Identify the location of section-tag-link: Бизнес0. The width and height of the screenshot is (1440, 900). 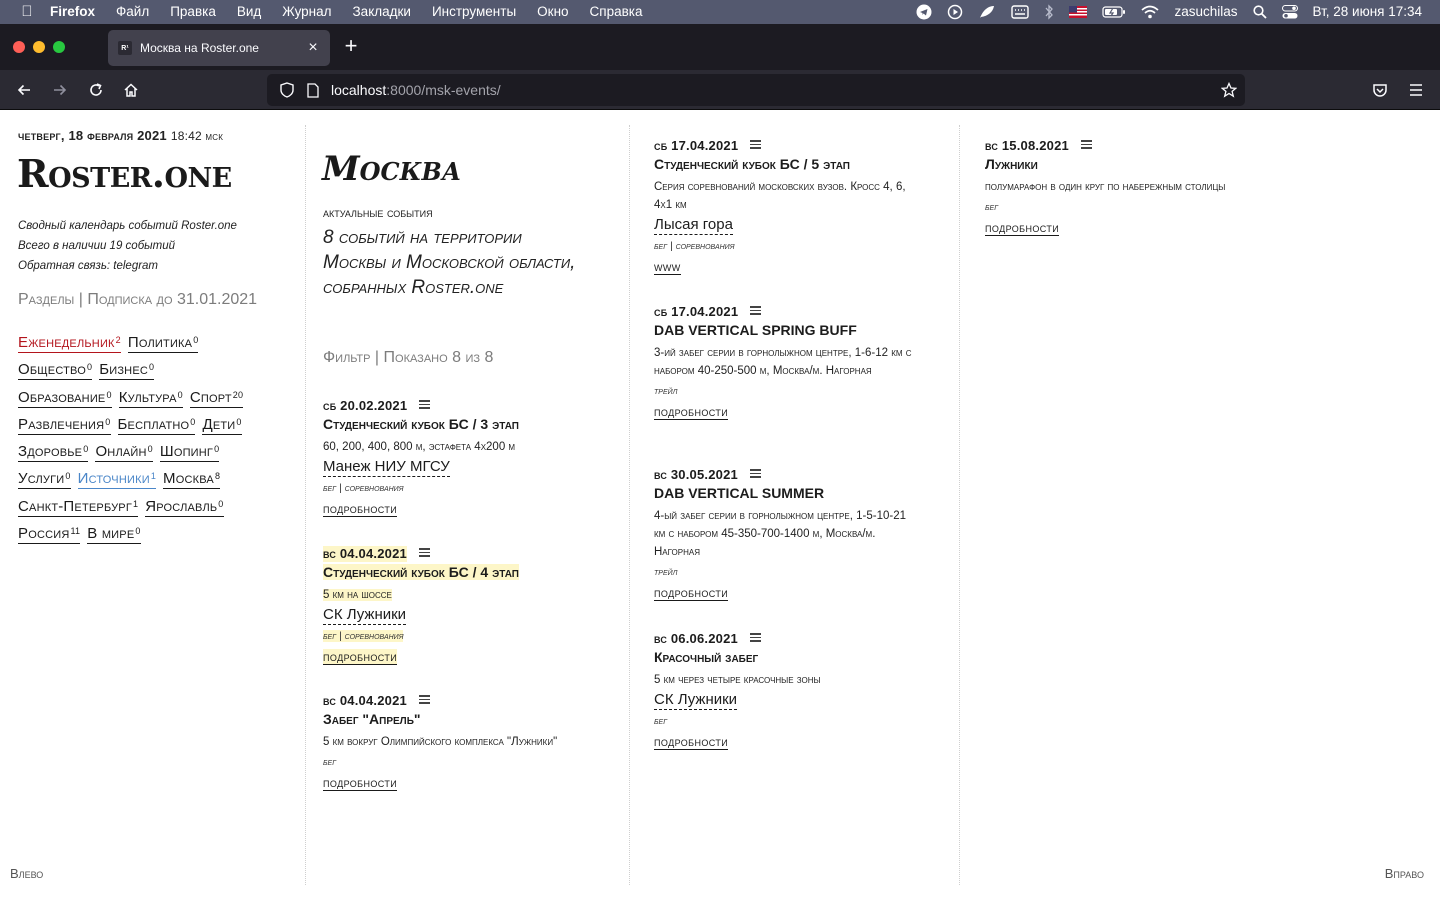
(127, 371).